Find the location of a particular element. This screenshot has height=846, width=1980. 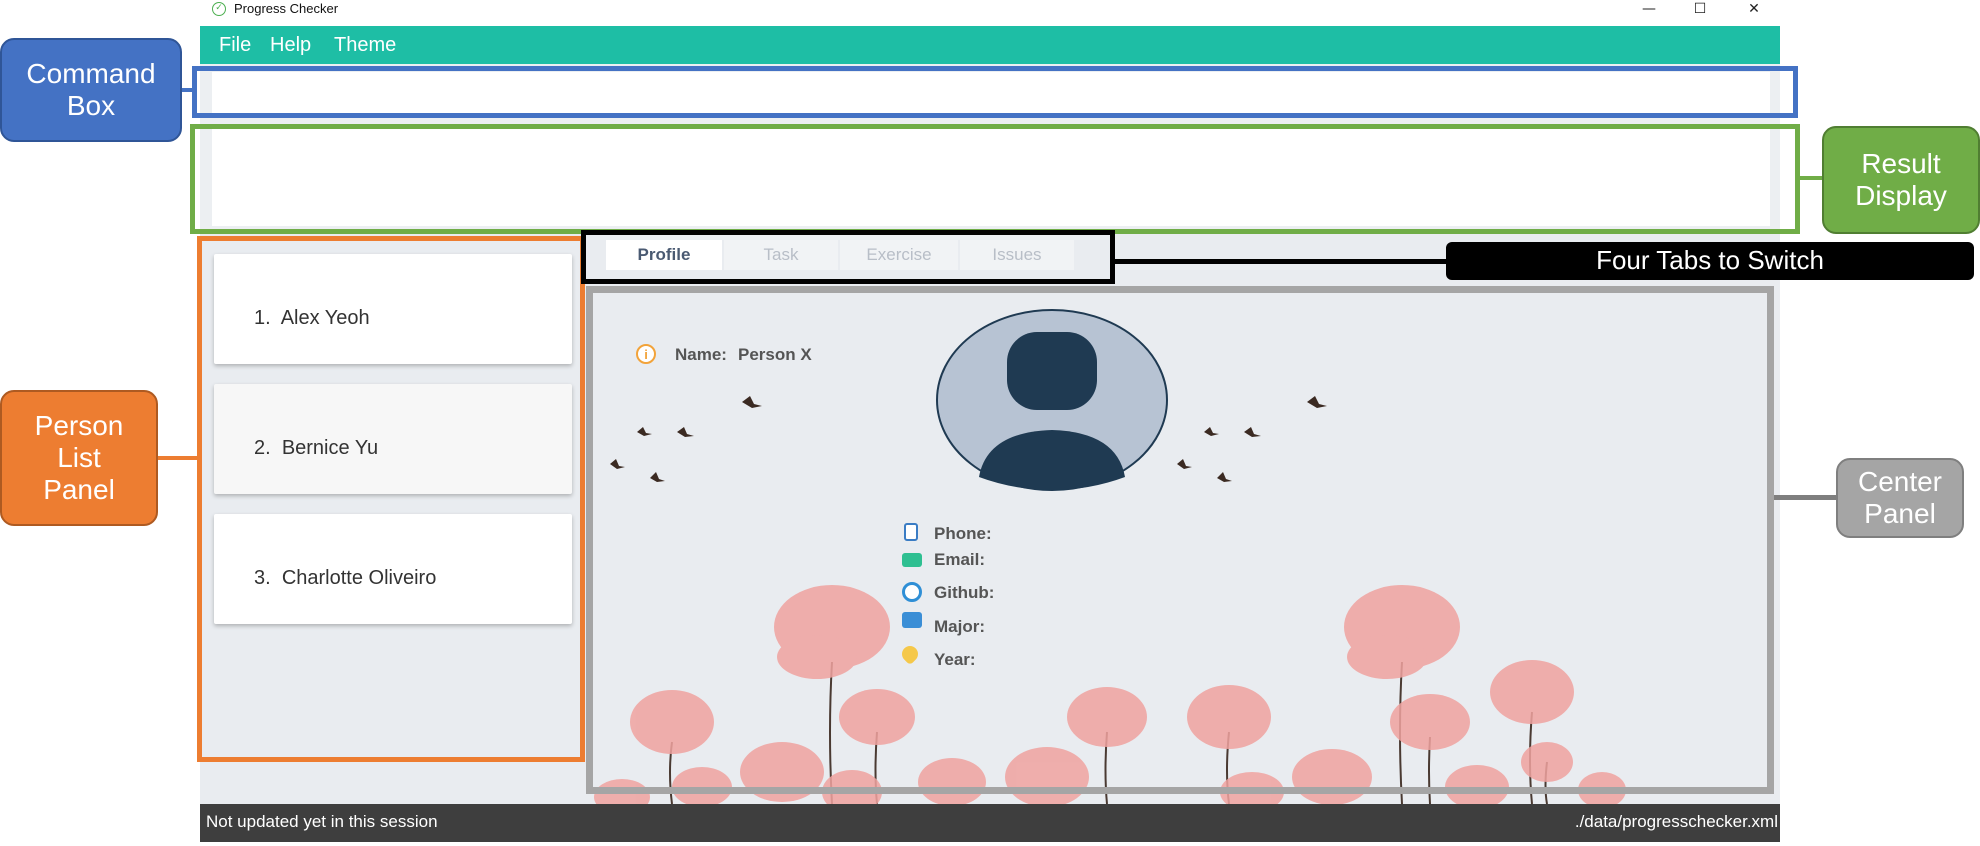

person-list-frame is located at coordinates (391, 499).